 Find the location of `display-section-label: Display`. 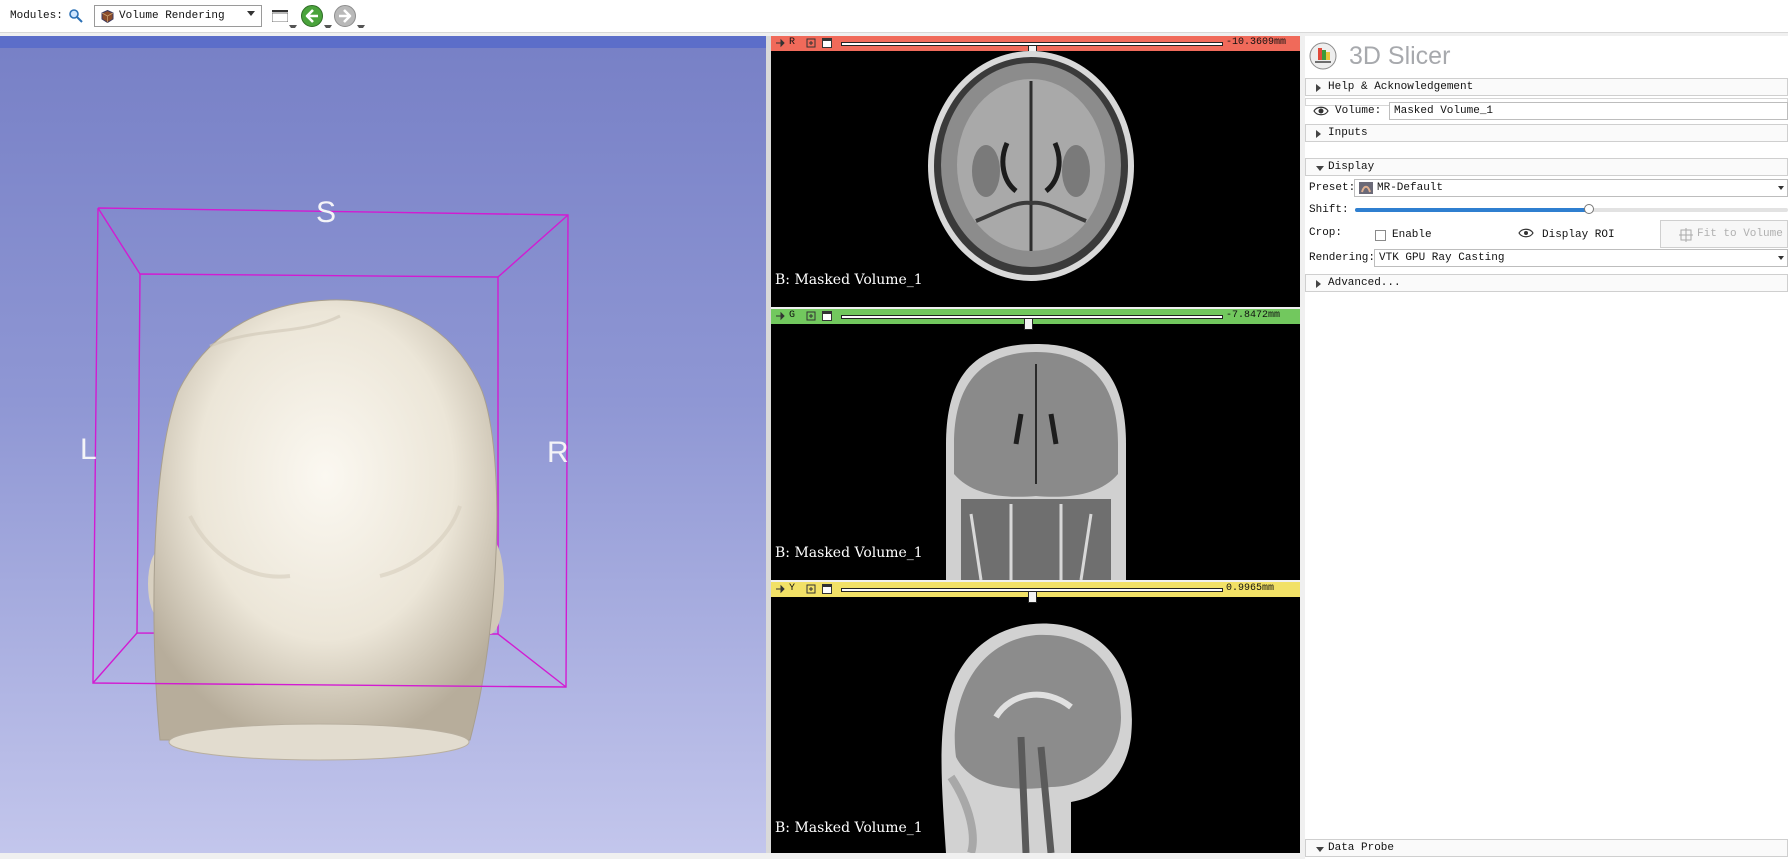

display-section-label: Display is located at coordinates (1351, 167).